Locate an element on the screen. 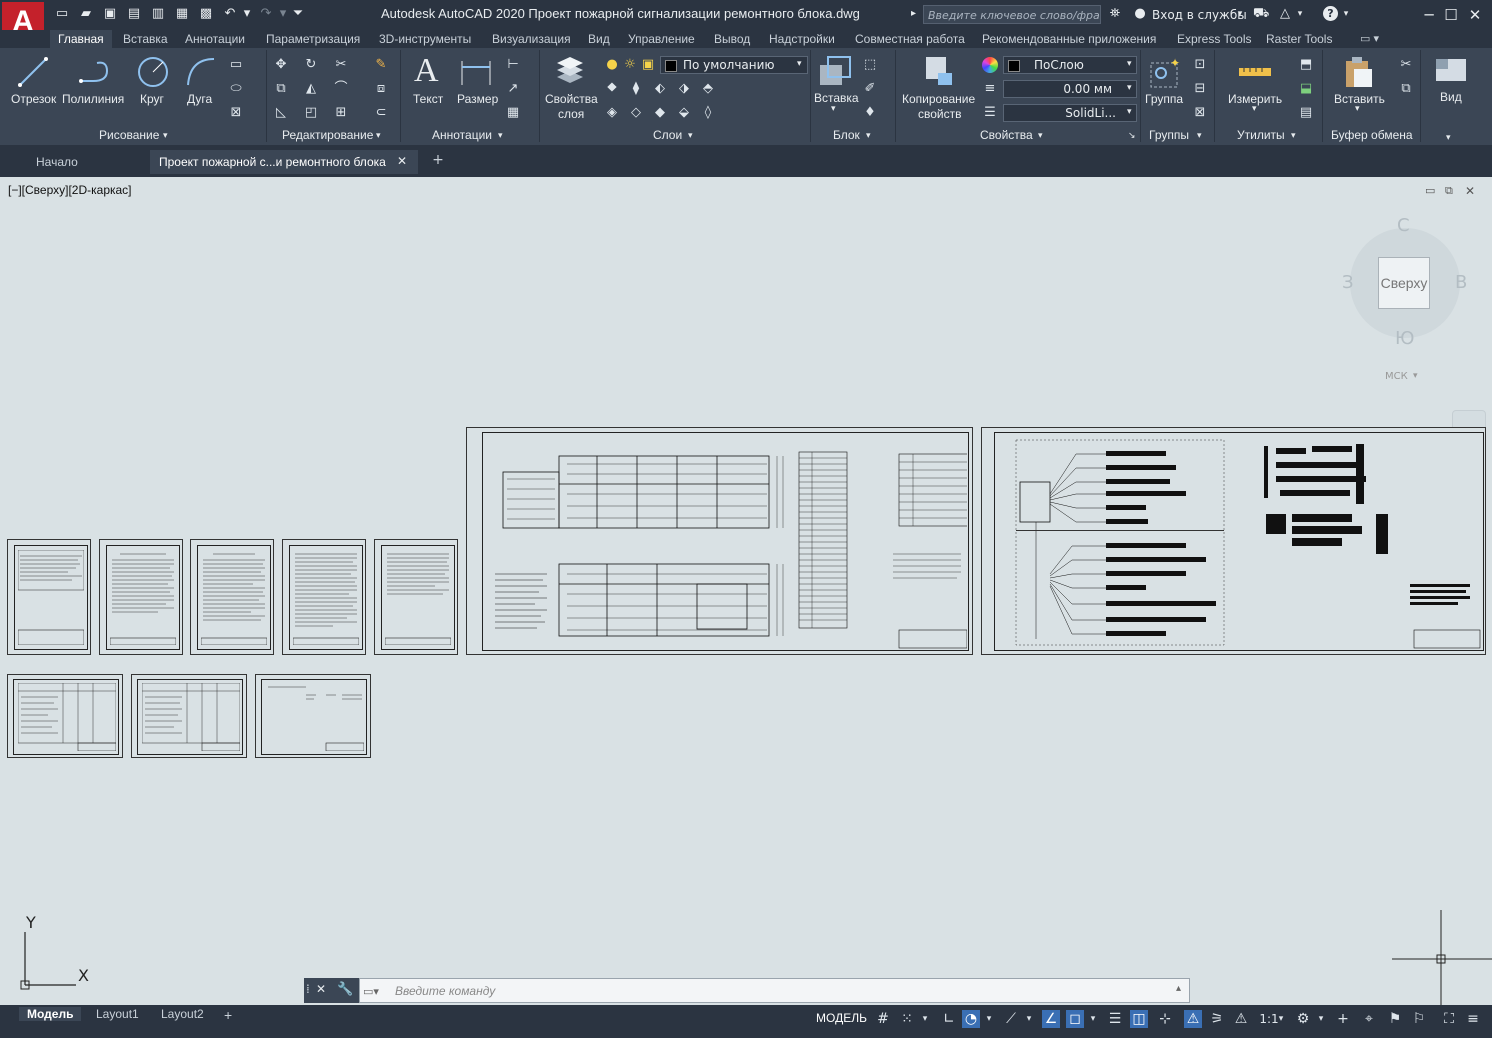 The width and height of the screenshot is (1492, 1038). tab-drawing-file: Проект пожарной с...и ремонтного блока is located at coordinates (284, 162).